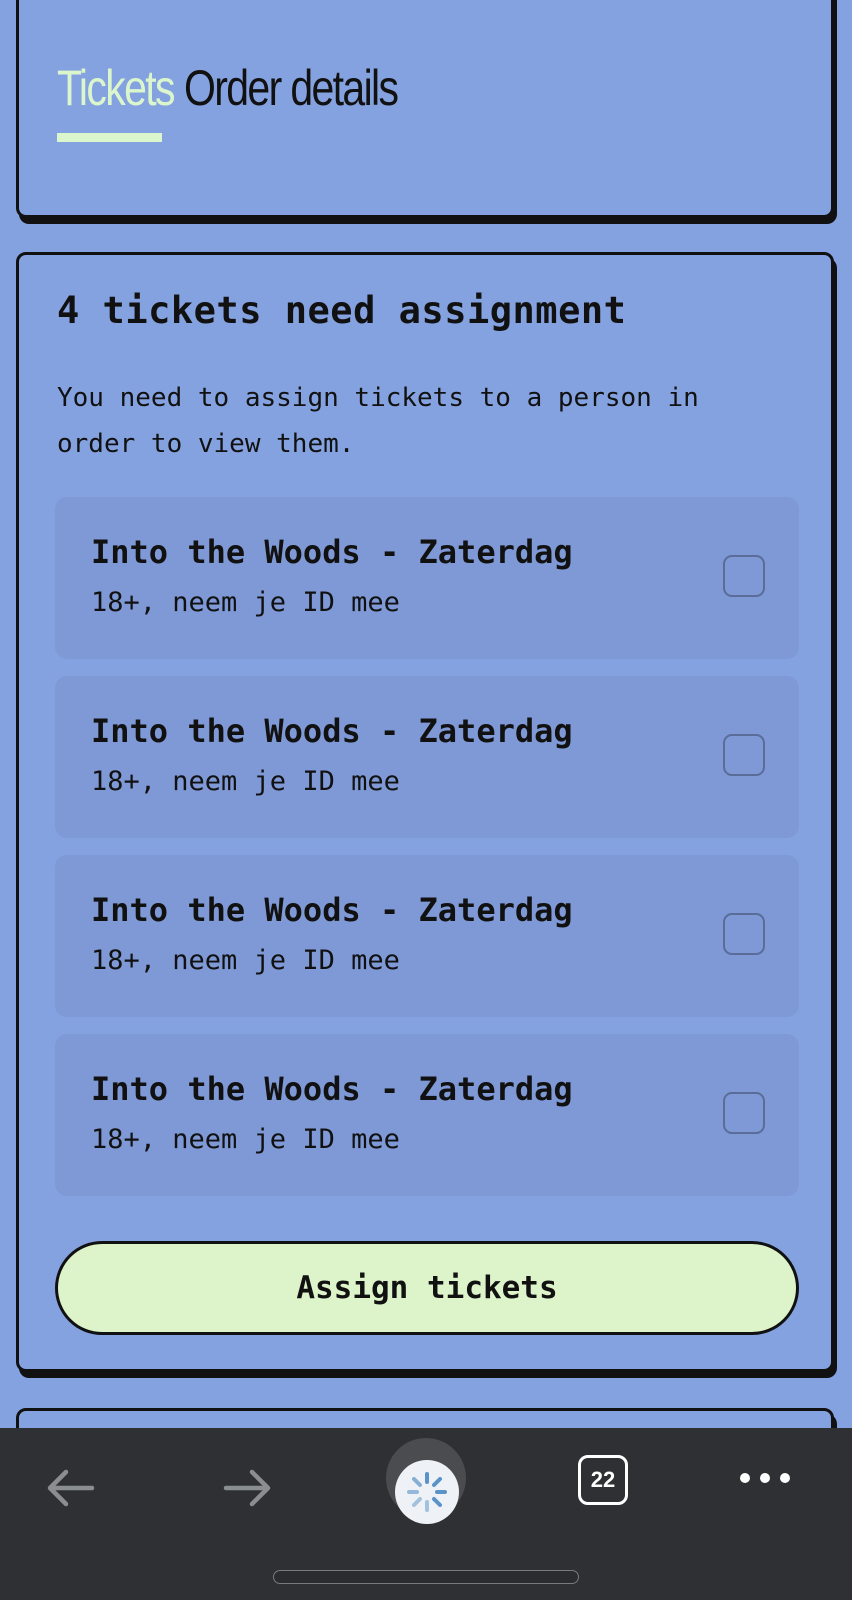 Image resolution: width=852 pixels, height=1600 pixels. What do you see at coordinates (426, 1577) in the screenshot?
I see `home-indicator` at bounding box center [426, 1577].